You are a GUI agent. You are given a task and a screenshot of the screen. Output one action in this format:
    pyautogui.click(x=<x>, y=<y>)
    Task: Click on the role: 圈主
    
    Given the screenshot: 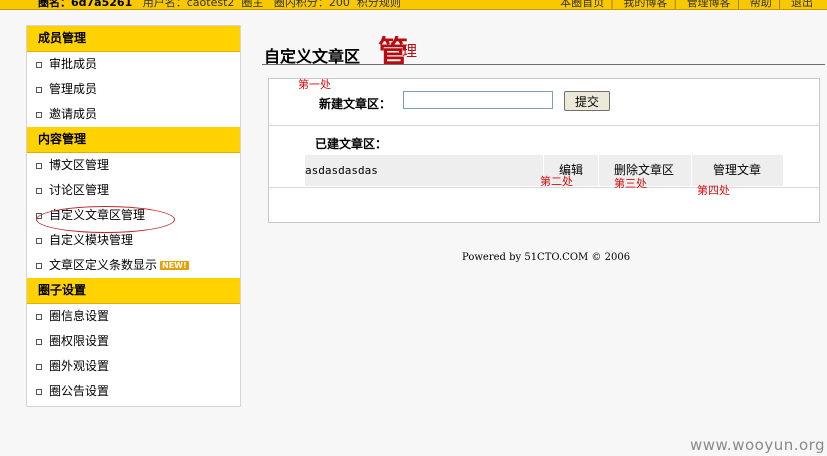 What is the action you would take?
    pyautogui.click(x=252, y=4)
    